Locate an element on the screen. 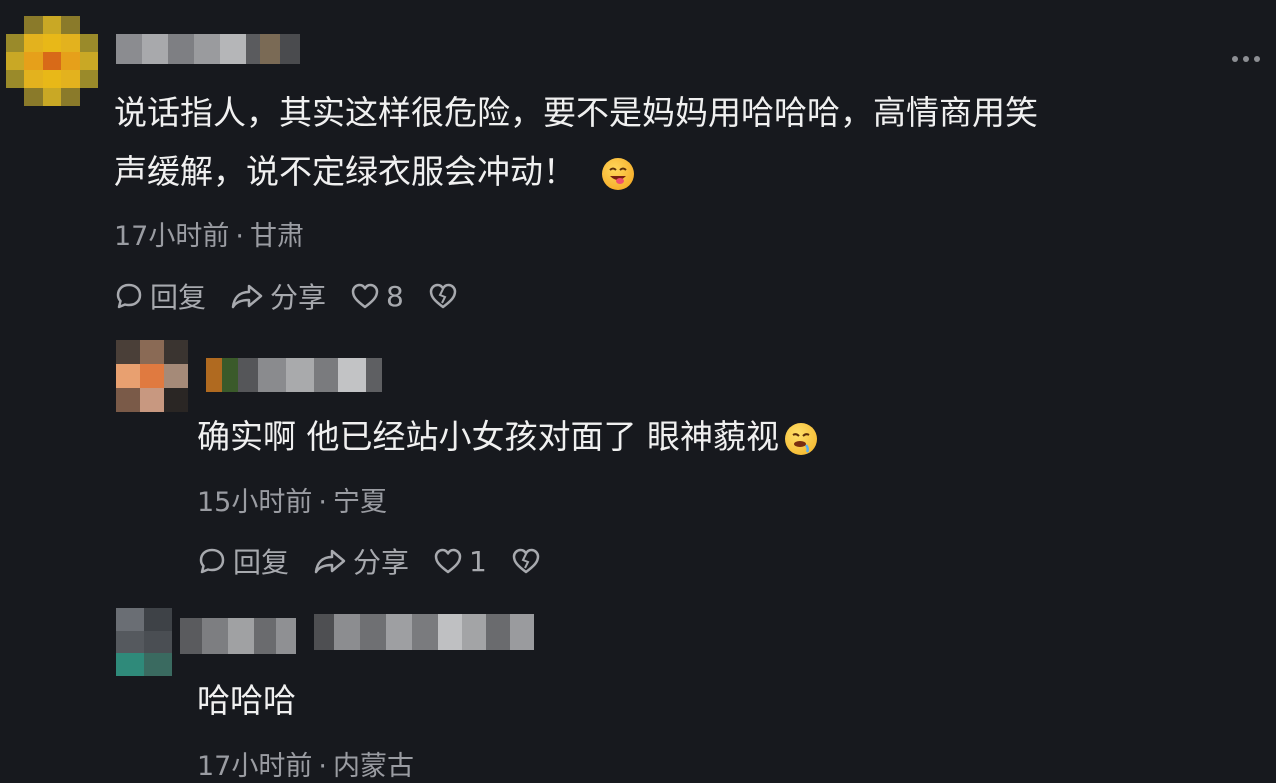 The image size is (1276, 783). like-button: 1 is located at coordinates (460, 561).